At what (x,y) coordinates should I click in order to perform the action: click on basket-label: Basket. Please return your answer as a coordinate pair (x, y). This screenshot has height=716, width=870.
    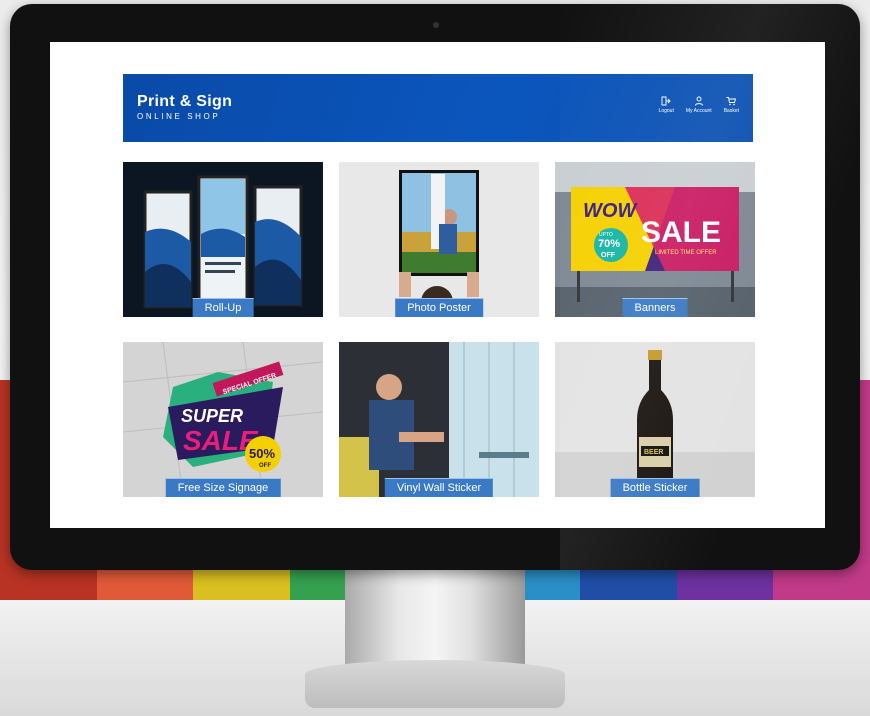
    Looking at the image, I should click on (731, 111).